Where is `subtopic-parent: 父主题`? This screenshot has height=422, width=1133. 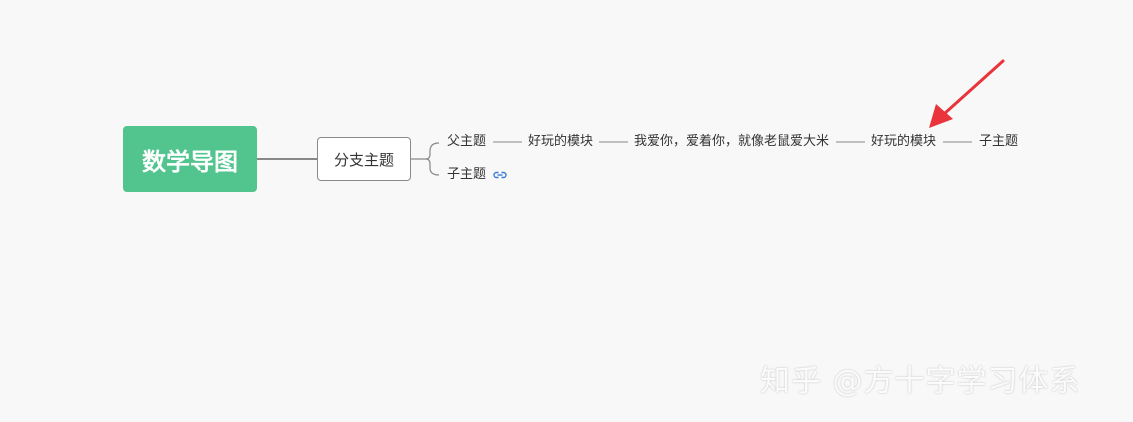 subtopic-parent: 父主题 is located at coordinates (466, 142).